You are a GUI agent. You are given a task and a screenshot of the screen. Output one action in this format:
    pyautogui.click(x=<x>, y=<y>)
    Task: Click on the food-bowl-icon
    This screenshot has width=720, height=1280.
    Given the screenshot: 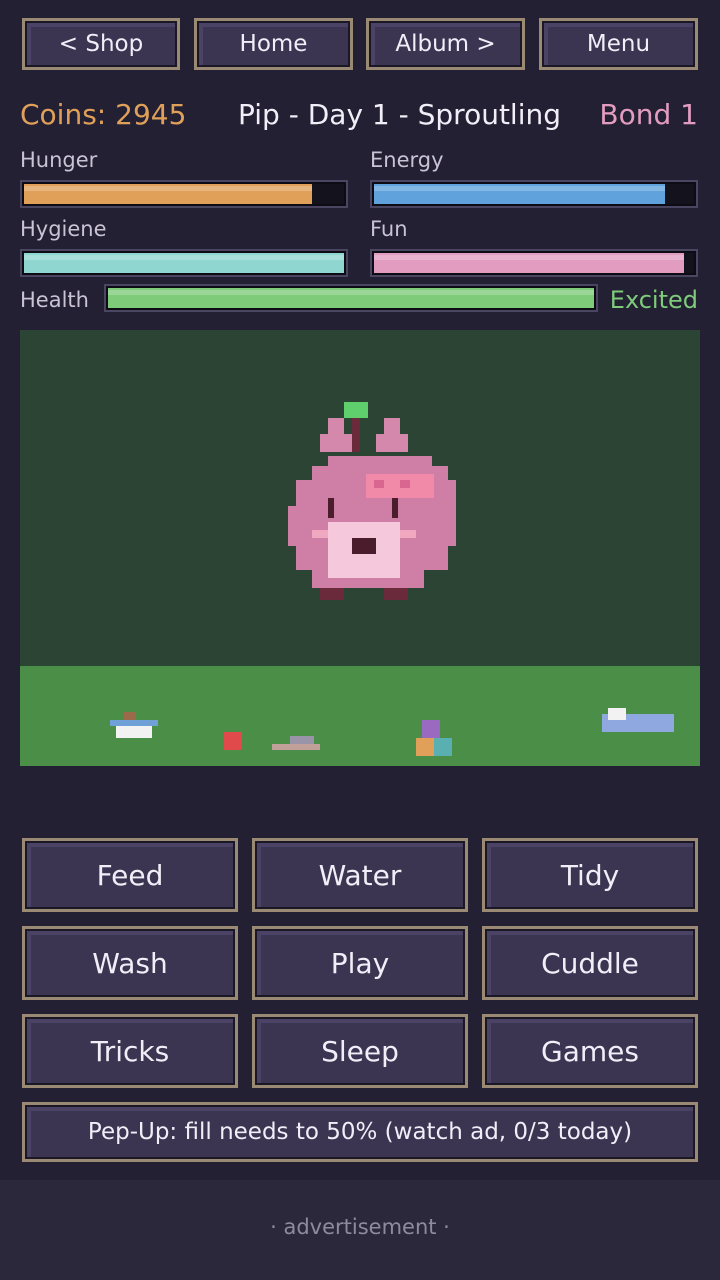 What is the action you would take?
    pyautogui.click(x=134, y=726)
    